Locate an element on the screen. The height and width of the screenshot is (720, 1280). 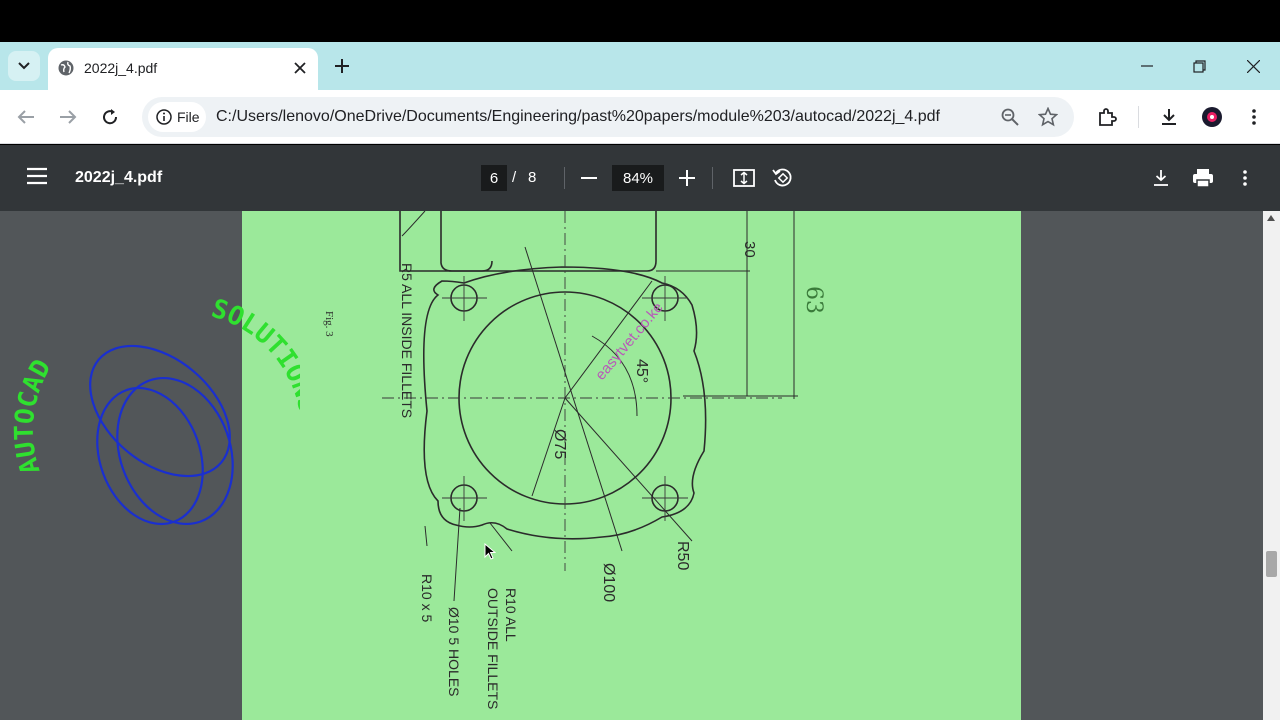
outside-fillets-note: OUTSIDE FILLETS is located at coordinates (493, 648).